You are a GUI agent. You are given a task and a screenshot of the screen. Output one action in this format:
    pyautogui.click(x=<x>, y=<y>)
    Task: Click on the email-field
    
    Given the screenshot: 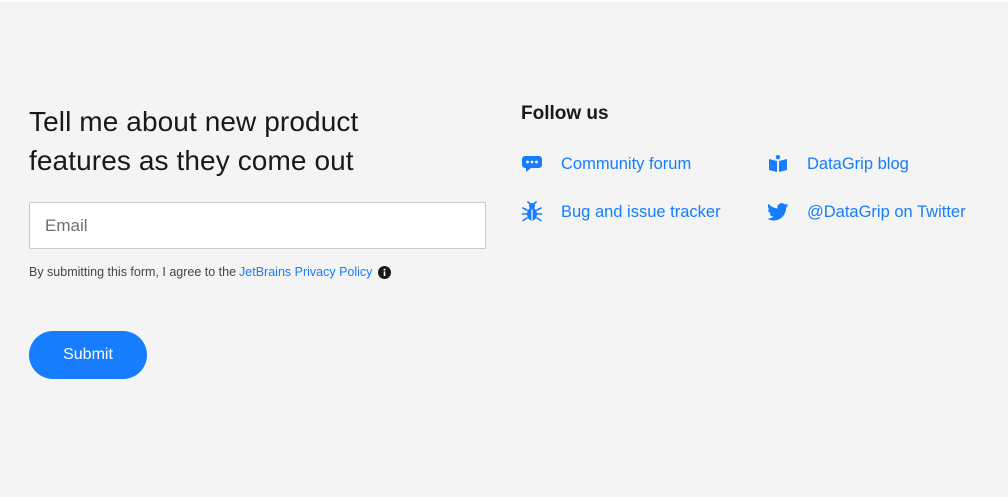 What is the action you would take?
    pyautogui.click(x=257, y=225)
    